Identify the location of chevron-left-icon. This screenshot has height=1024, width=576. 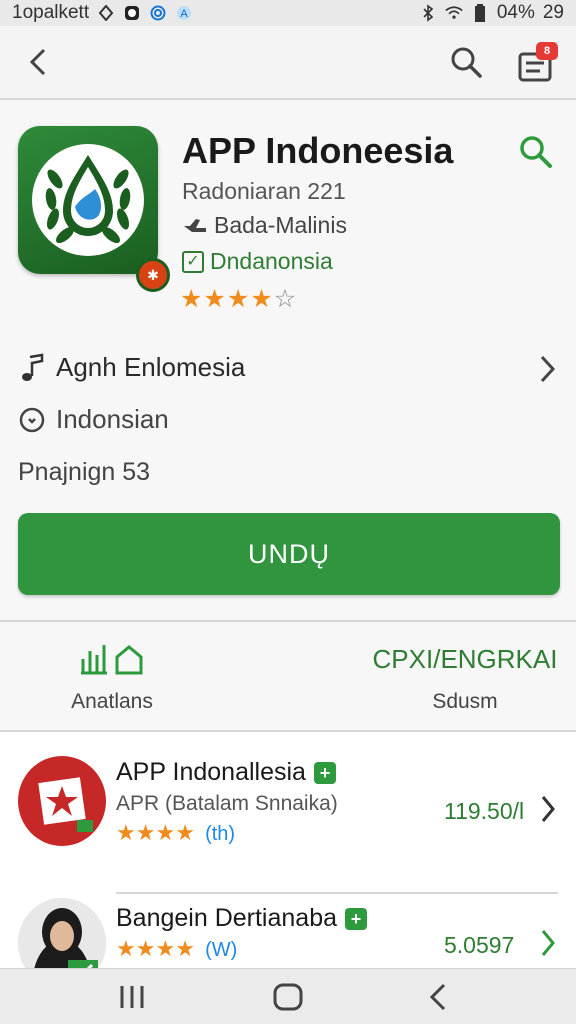
(37, 62).